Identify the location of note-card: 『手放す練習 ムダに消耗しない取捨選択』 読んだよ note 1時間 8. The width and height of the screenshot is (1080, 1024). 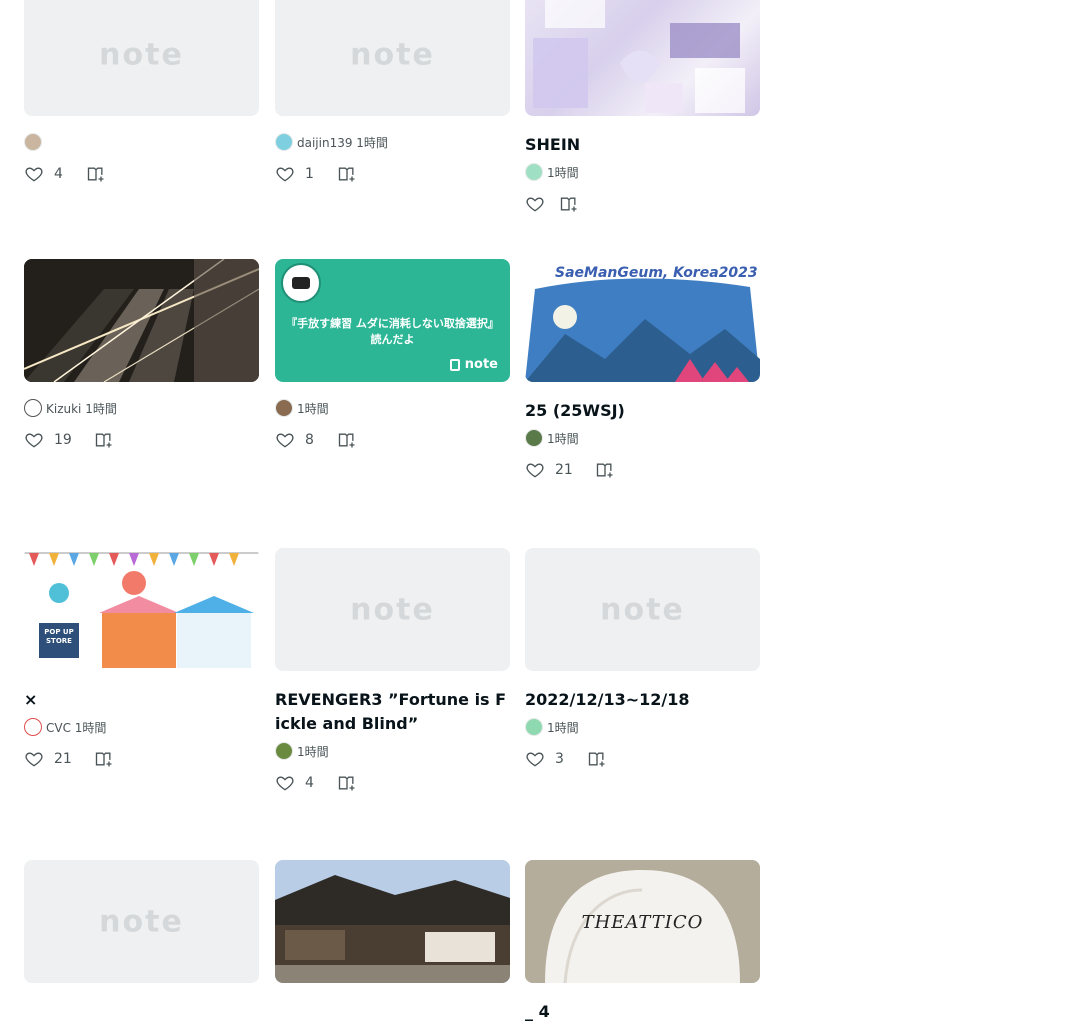
(392, 354).